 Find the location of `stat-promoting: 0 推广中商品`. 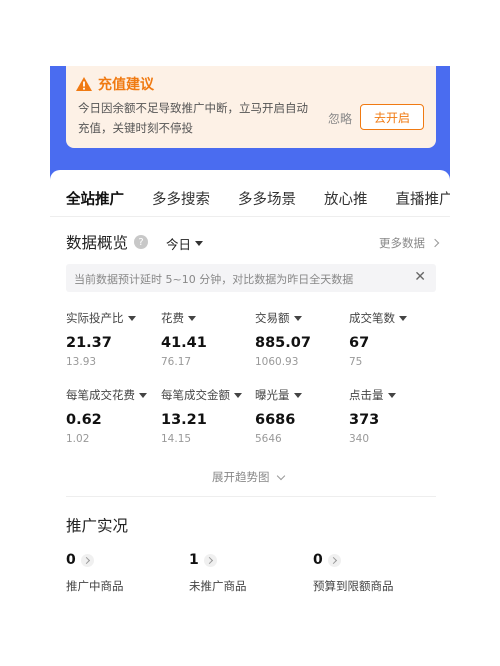

stat-promoting: 0 推广中商品 is located at coordinates (95, 573).